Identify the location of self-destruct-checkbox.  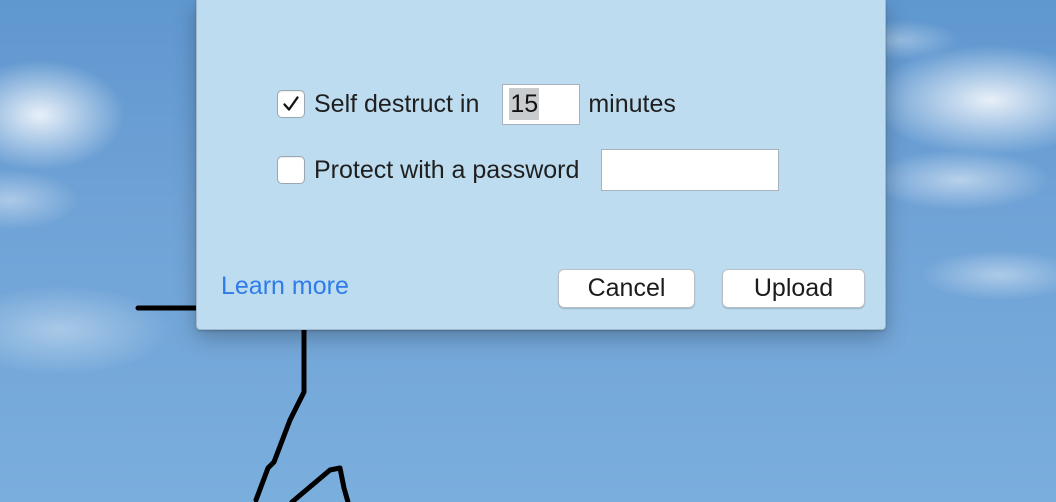
(291, 104).